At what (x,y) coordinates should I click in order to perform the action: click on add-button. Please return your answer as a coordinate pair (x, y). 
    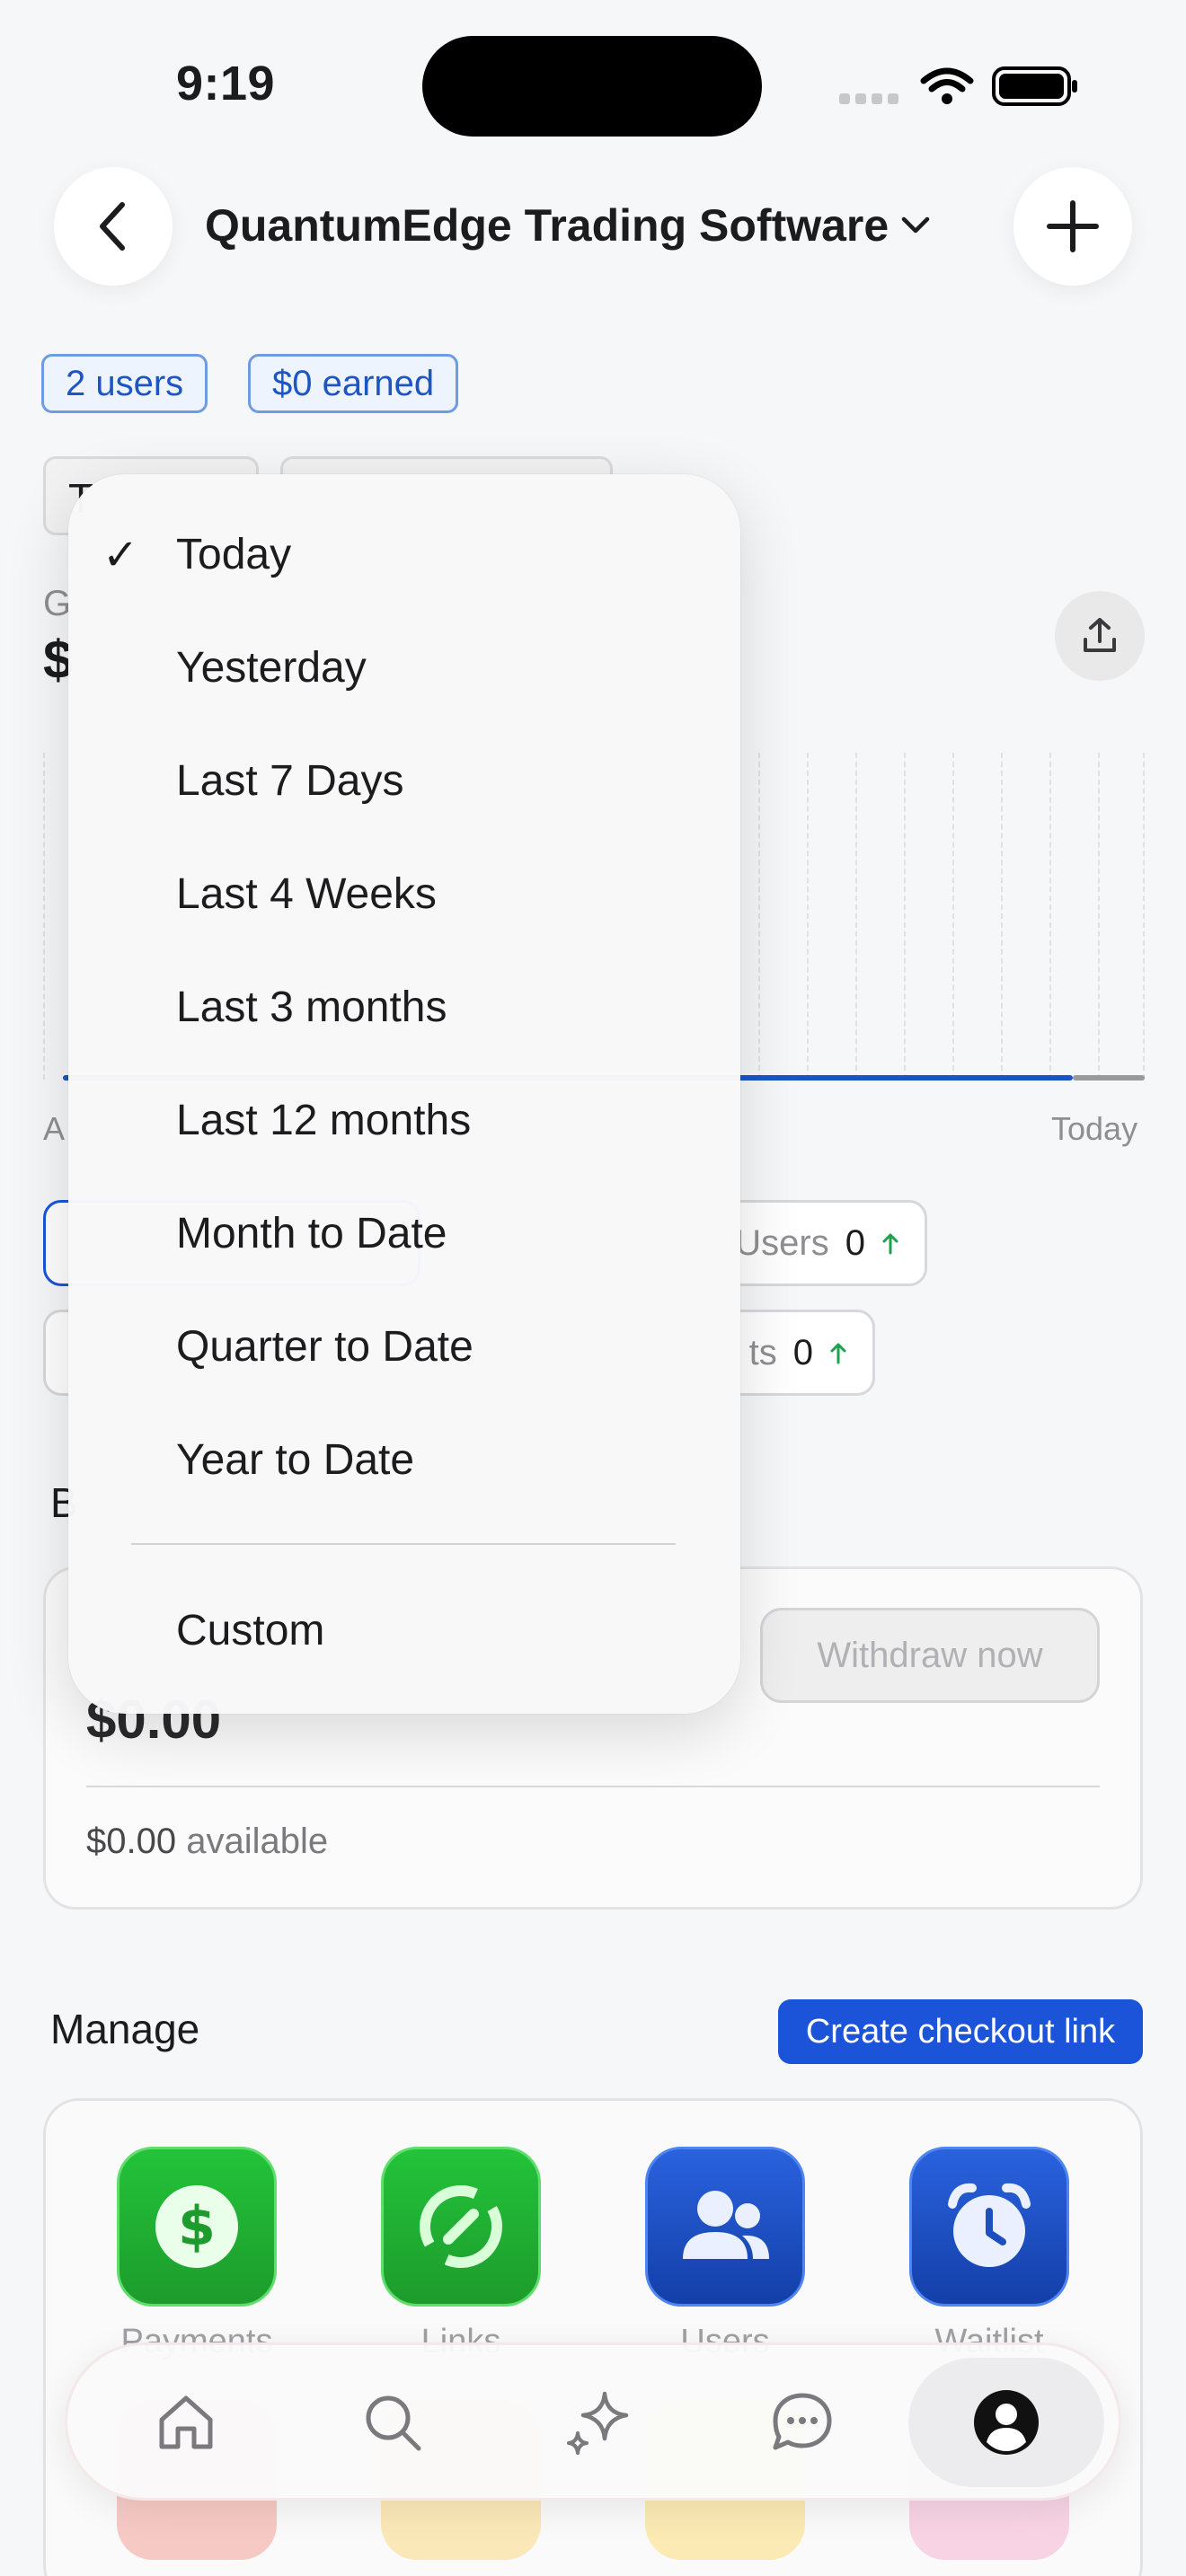
    Looking at the image, I should click on (1072, 226).